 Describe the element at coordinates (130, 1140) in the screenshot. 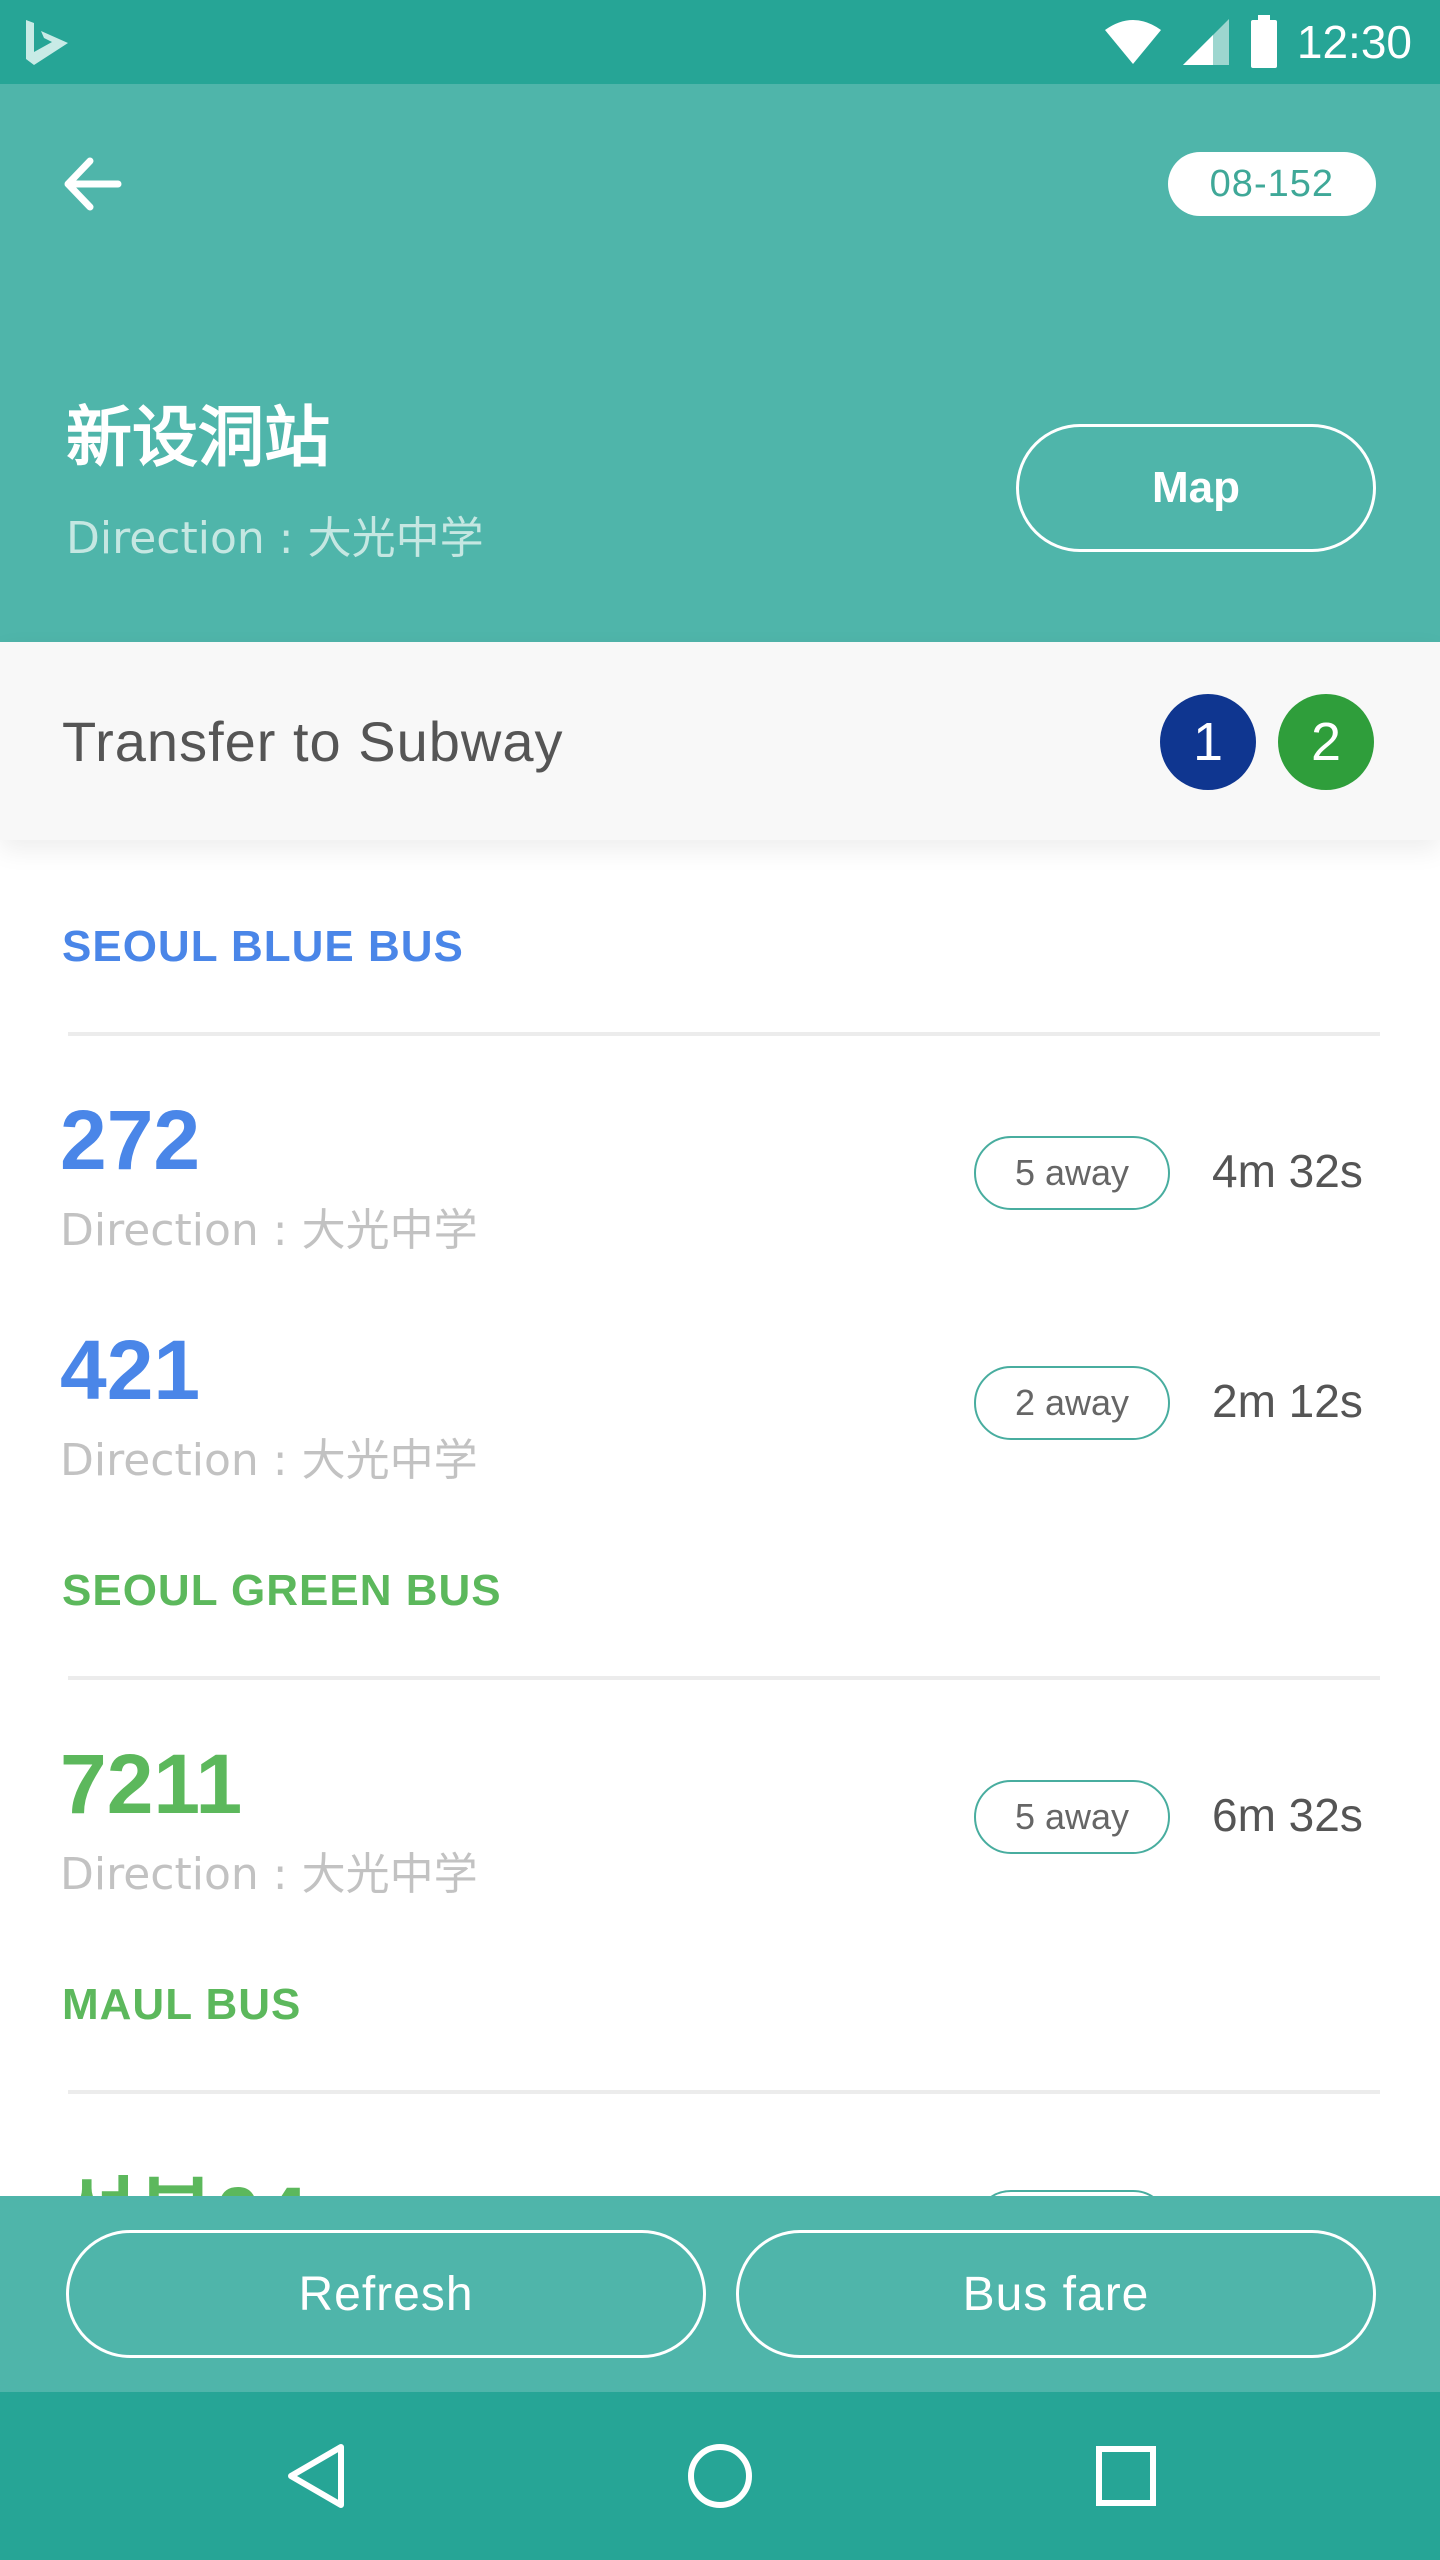

I see `route-number: 272` at that location.